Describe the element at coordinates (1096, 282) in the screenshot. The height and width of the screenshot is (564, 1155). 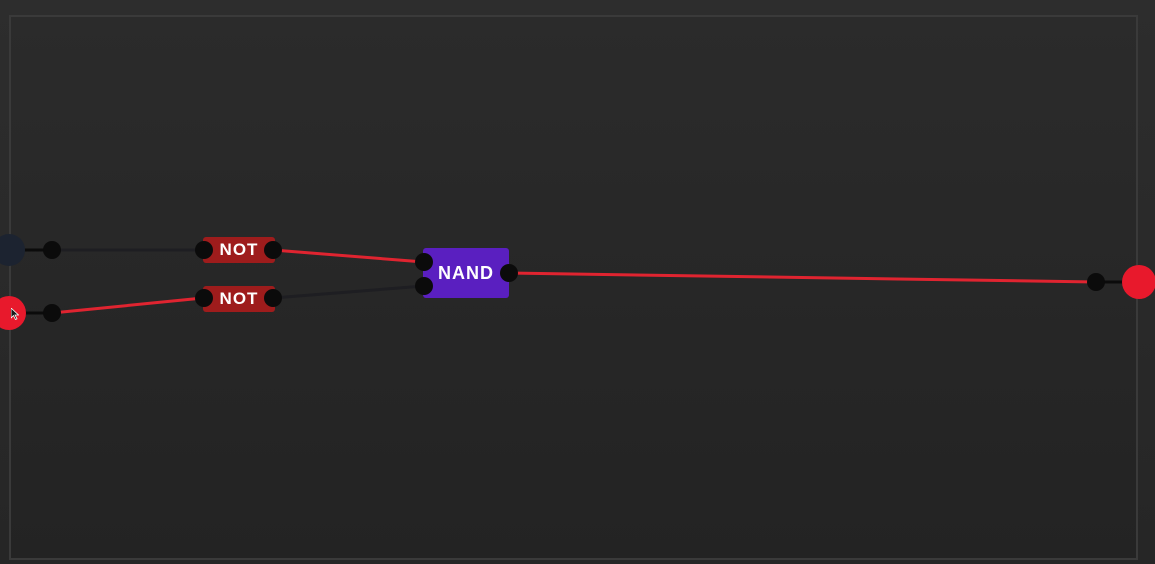
I see `output-pin` at that location.